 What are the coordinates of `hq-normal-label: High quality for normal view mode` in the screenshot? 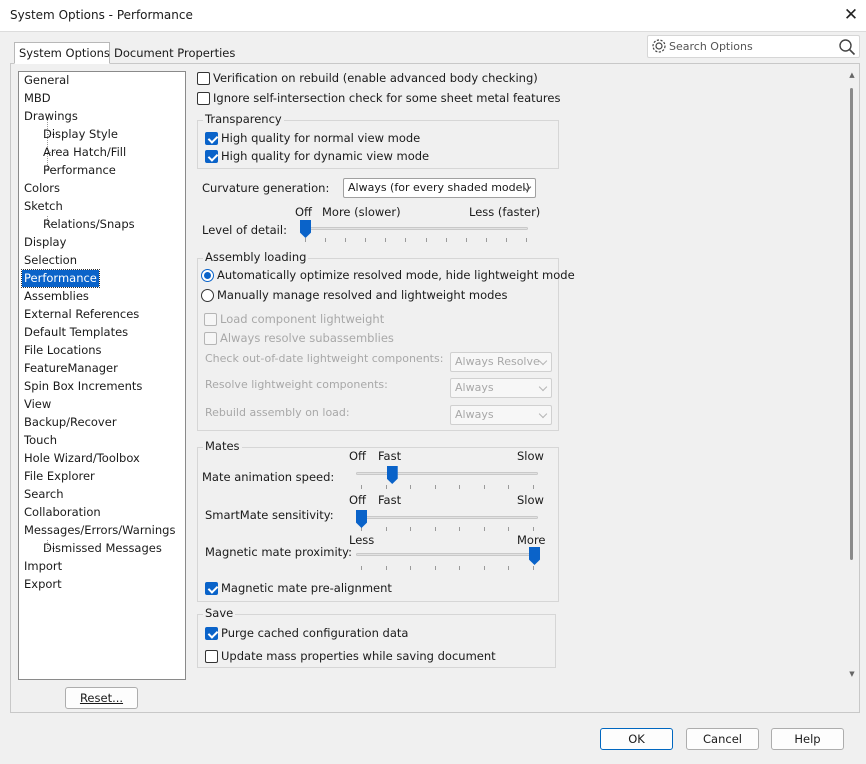 It's located at (321, 138).